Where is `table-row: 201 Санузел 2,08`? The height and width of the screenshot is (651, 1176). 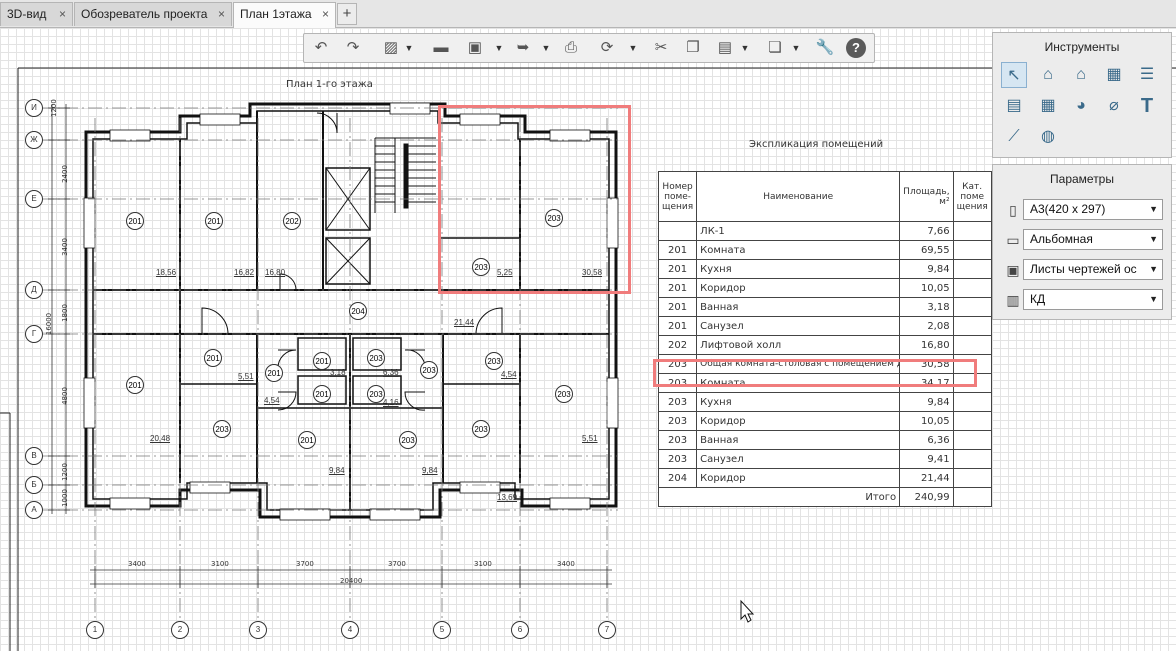
table-row: 201 Санузел 2,08 is located at coordinates (824, 326).